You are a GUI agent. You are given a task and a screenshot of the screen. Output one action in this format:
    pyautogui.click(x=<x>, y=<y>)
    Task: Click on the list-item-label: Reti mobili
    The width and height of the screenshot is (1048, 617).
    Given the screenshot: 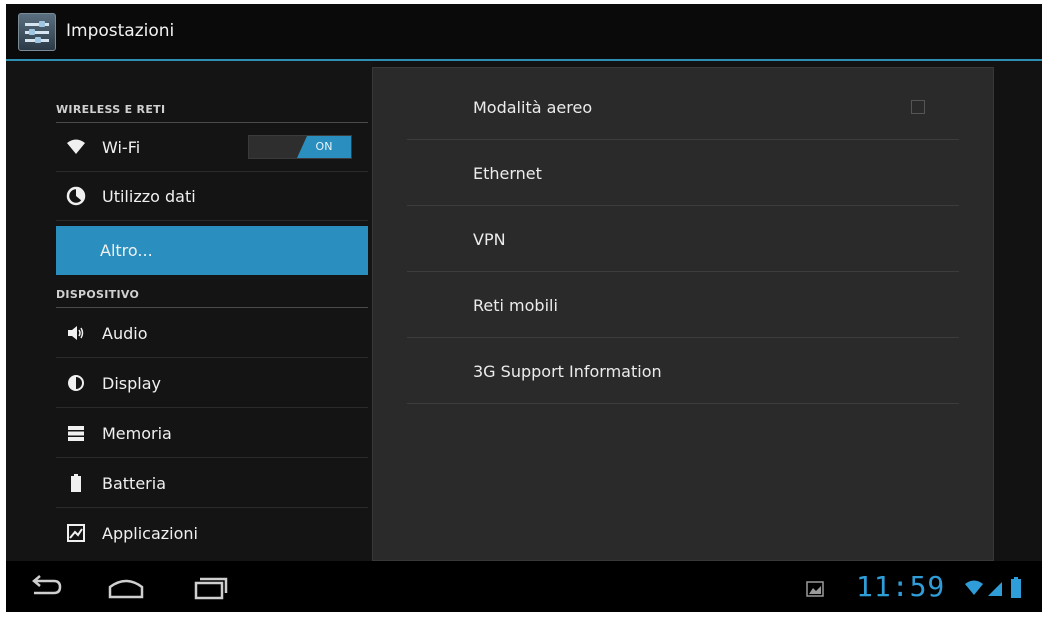 What is the action you would take?
    pyautogui.click(x=515, y=305)
    